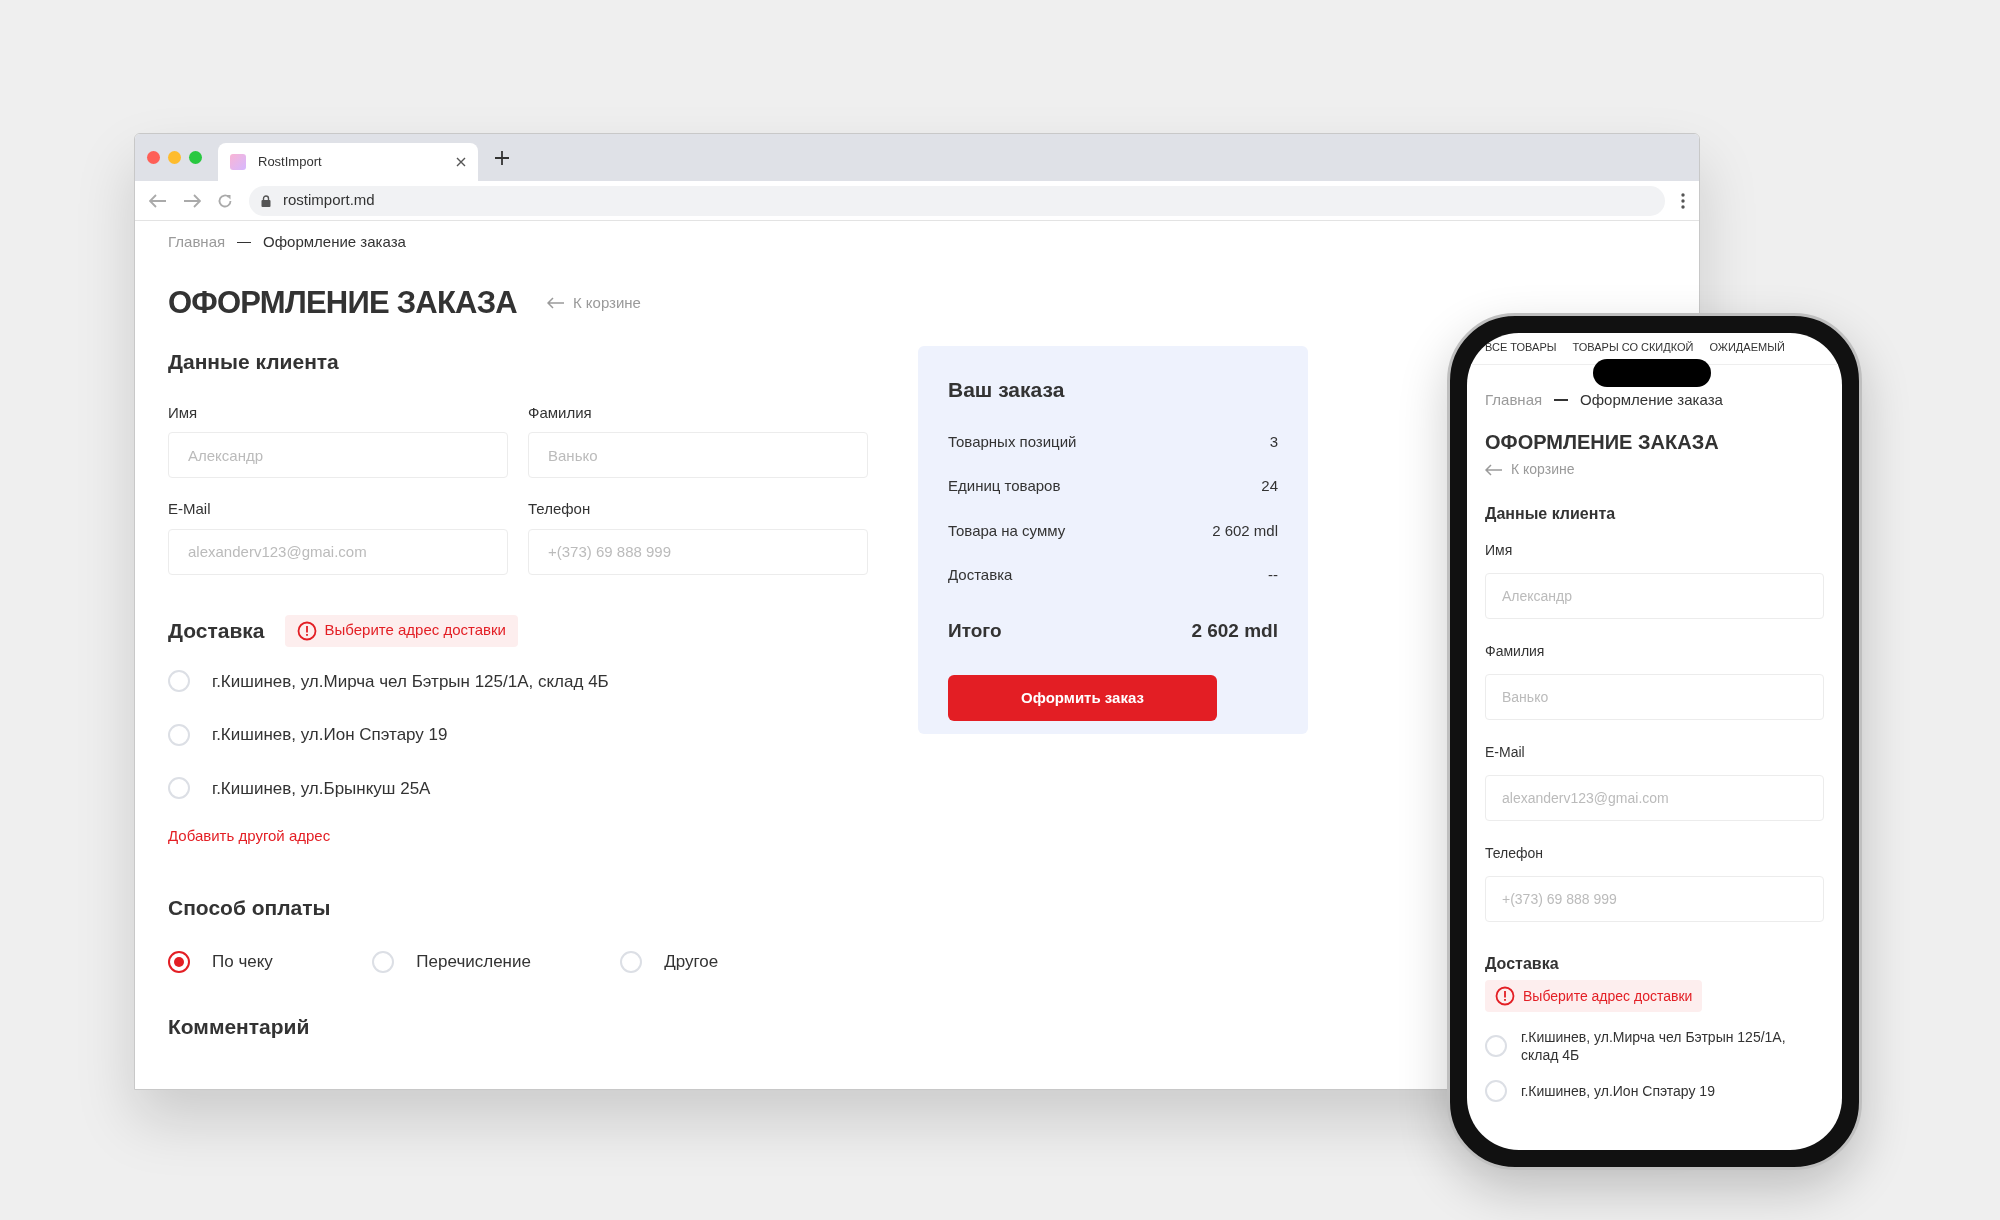  Describe the element at coordinates (1633, 347) in the screenshot. I see `nav-link: ТОВАРЫ СО СКИДКОЙ` at that location.